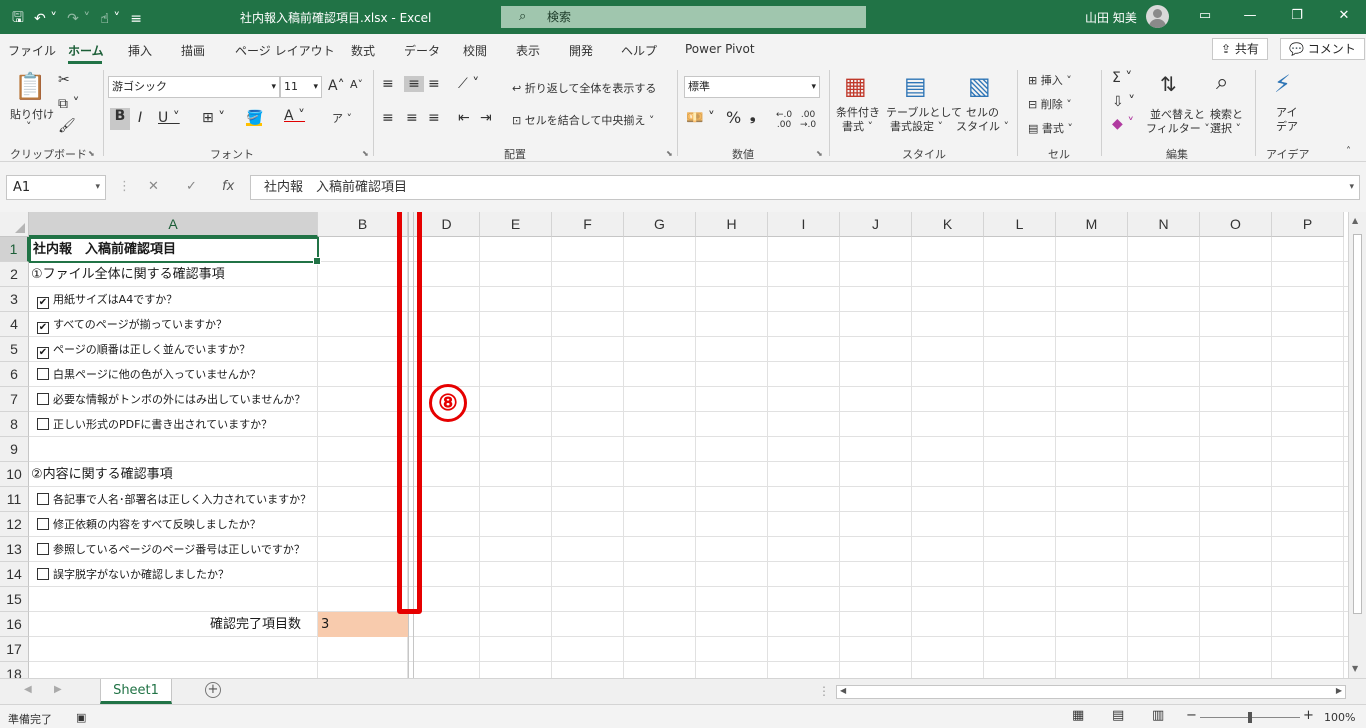 This screenshot has height=728, width=1366. What do you see at coordinates (136, 691) in the screenshot?
I see `sheet-tab-sheet1: Sheet1` at bounding box center [136, 691].